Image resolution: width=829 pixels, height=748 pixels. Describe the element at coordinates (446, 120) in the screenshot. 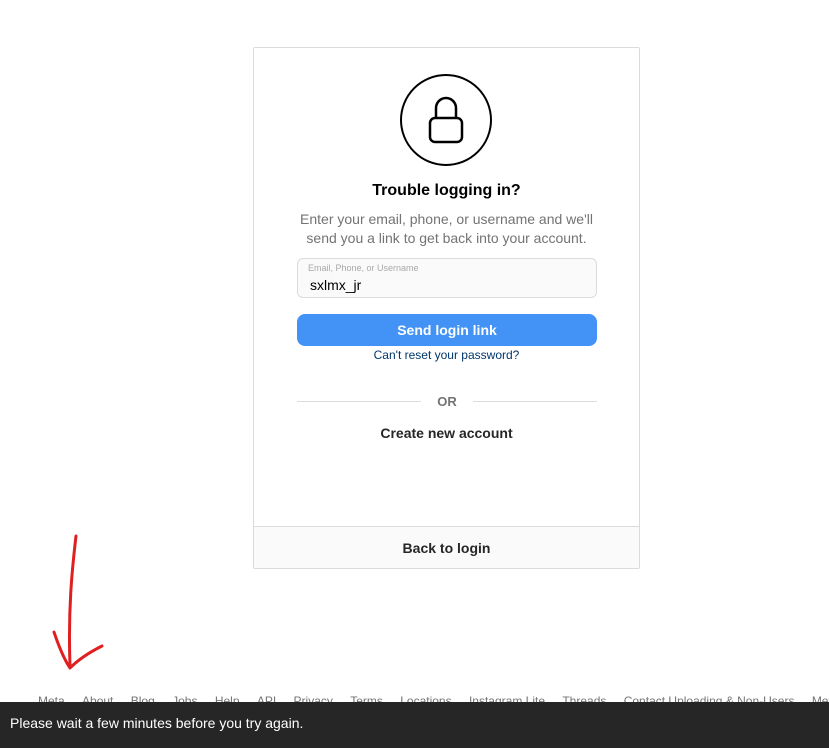

I see `lock-icon` at that location.